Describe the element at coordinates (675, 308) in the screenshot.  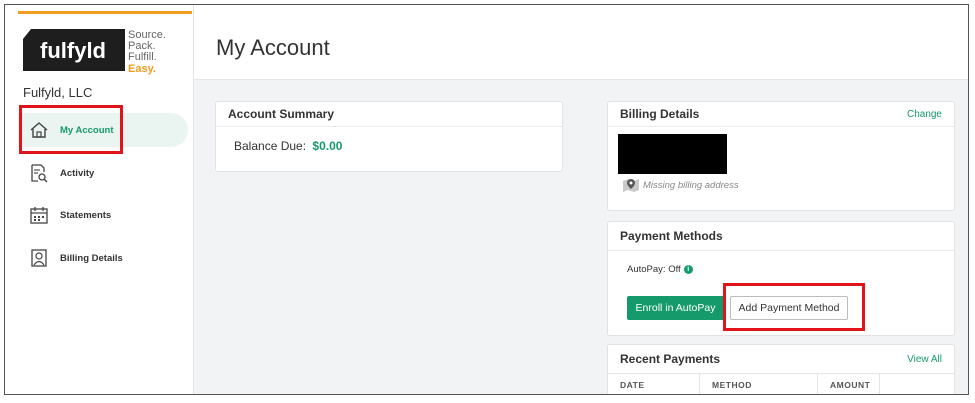
I see `enroll-autopay-button: Enroll in AutoPay` at that location.